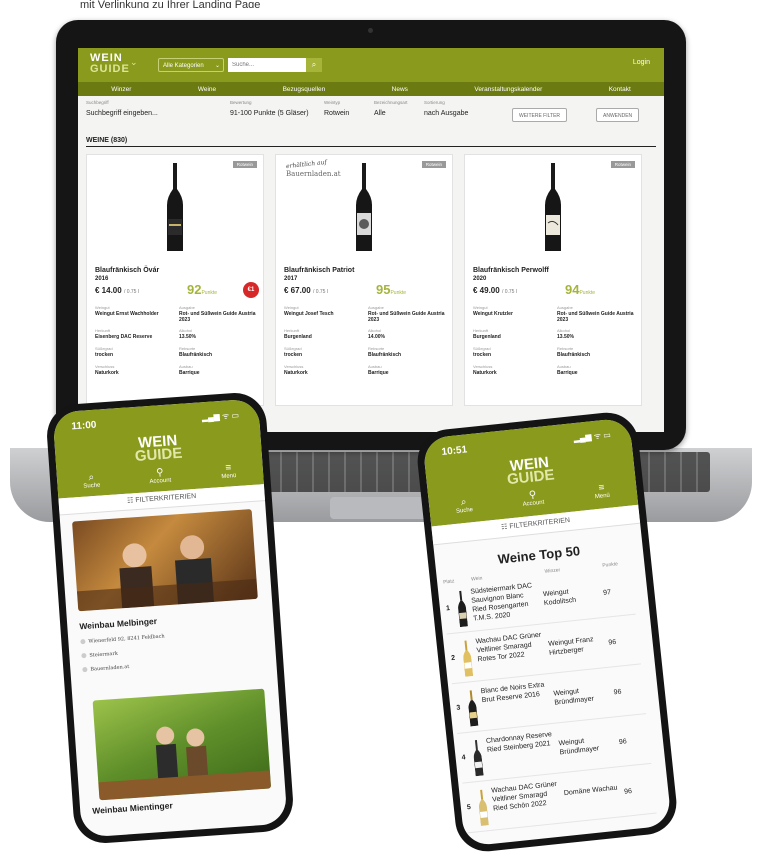 The image size is (762, 854). What do you see at coordinates (391, 289) in the screenshot?
I see `wine-points: 95Punkte` at bounding box center [391, 289].